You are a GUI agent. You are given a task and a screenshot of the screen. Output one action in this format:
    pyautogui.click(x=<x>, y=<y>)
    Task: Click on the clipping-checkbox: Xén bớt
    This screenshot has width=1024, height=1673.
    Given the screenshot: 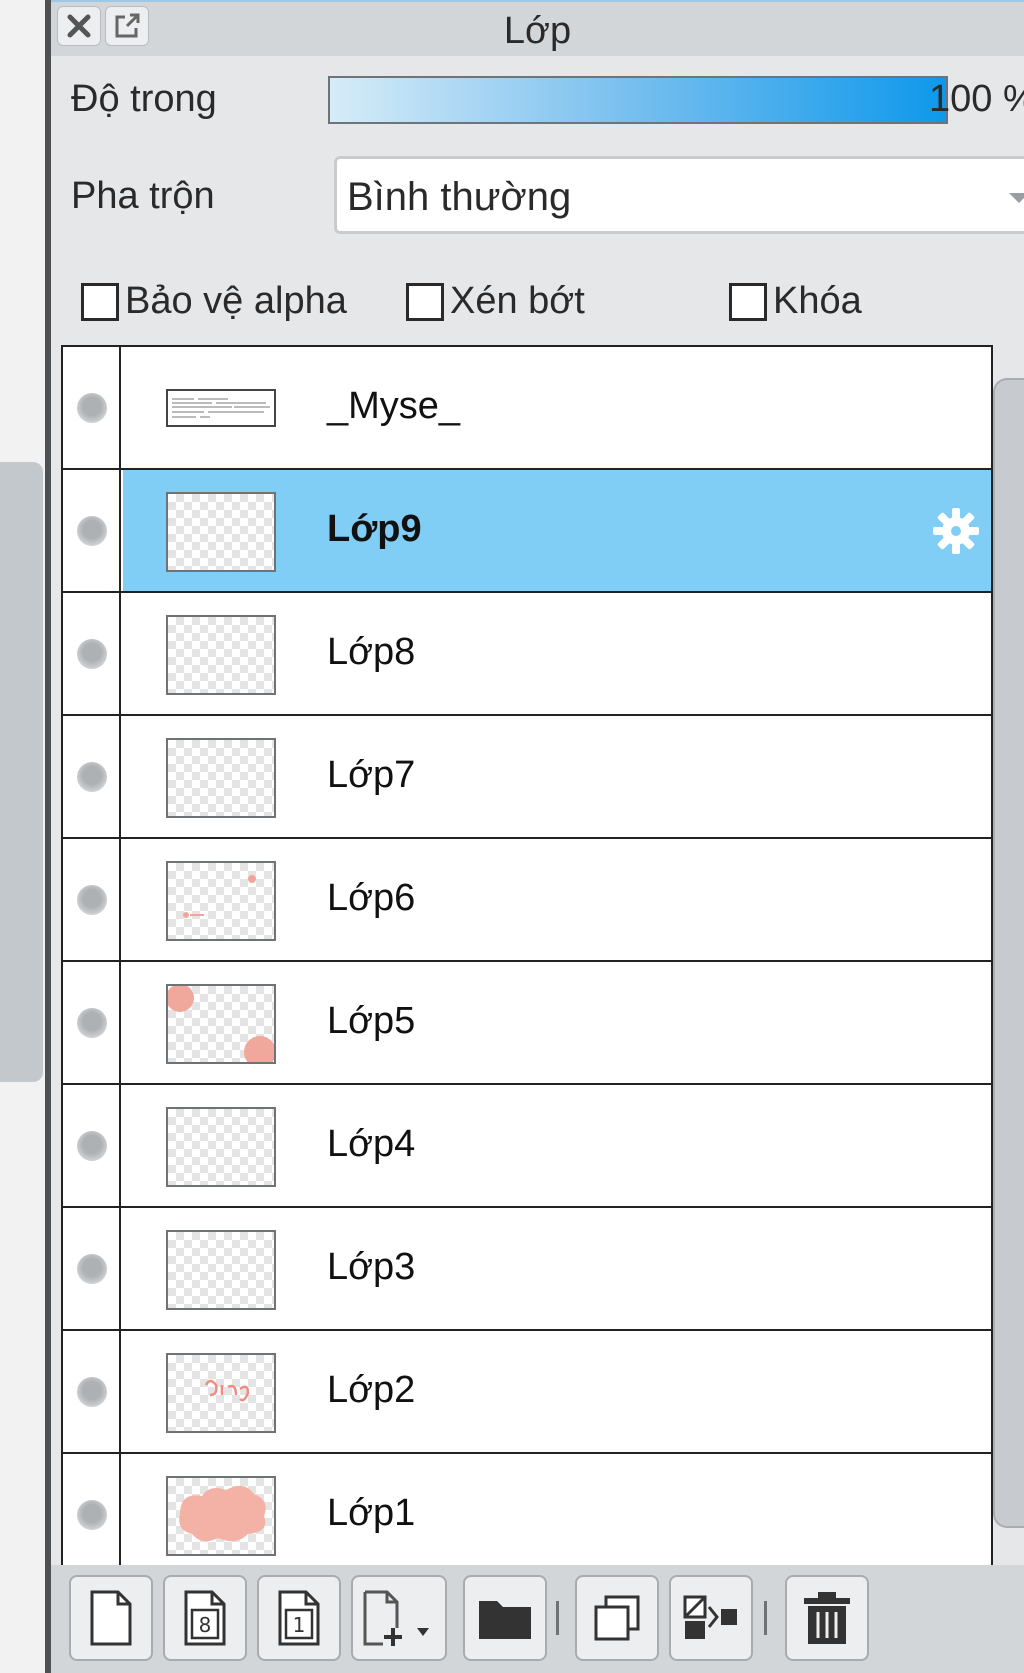 What is the action you would take?
    pyautogui.click(x=495, y=301)
    